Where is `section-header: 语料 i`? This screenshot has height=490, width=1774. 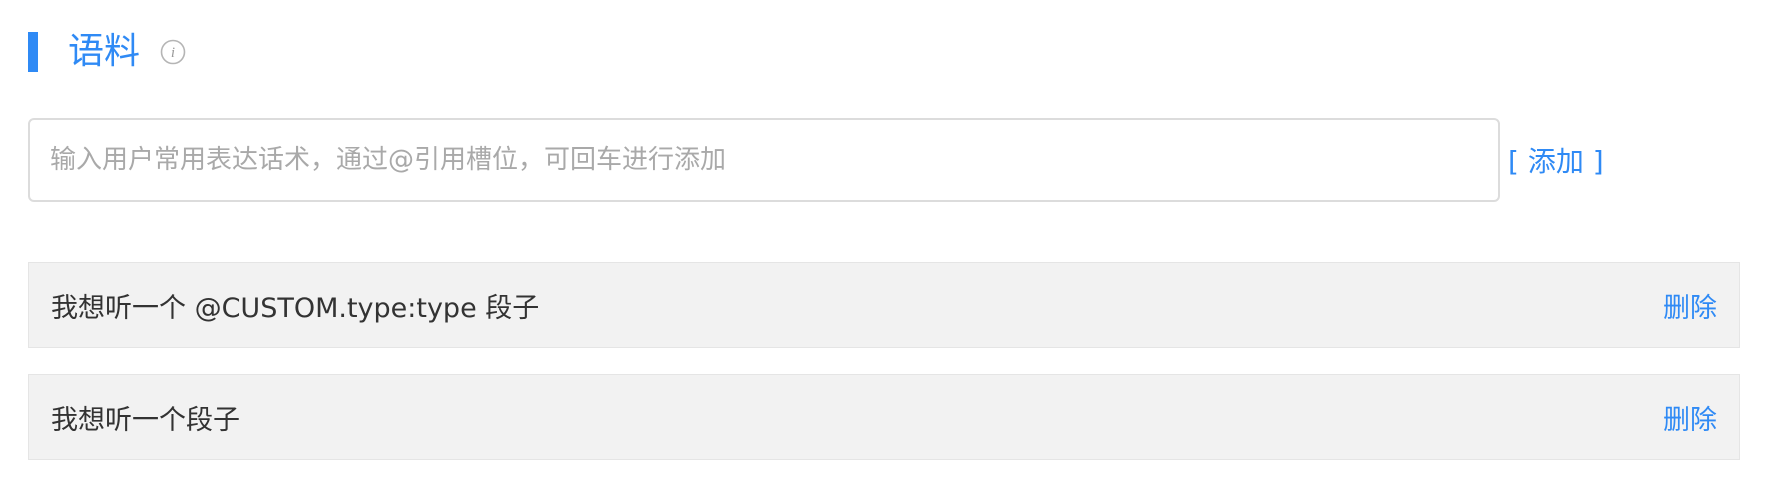
section-header: 语料 i is located at coordinates (107, 52).